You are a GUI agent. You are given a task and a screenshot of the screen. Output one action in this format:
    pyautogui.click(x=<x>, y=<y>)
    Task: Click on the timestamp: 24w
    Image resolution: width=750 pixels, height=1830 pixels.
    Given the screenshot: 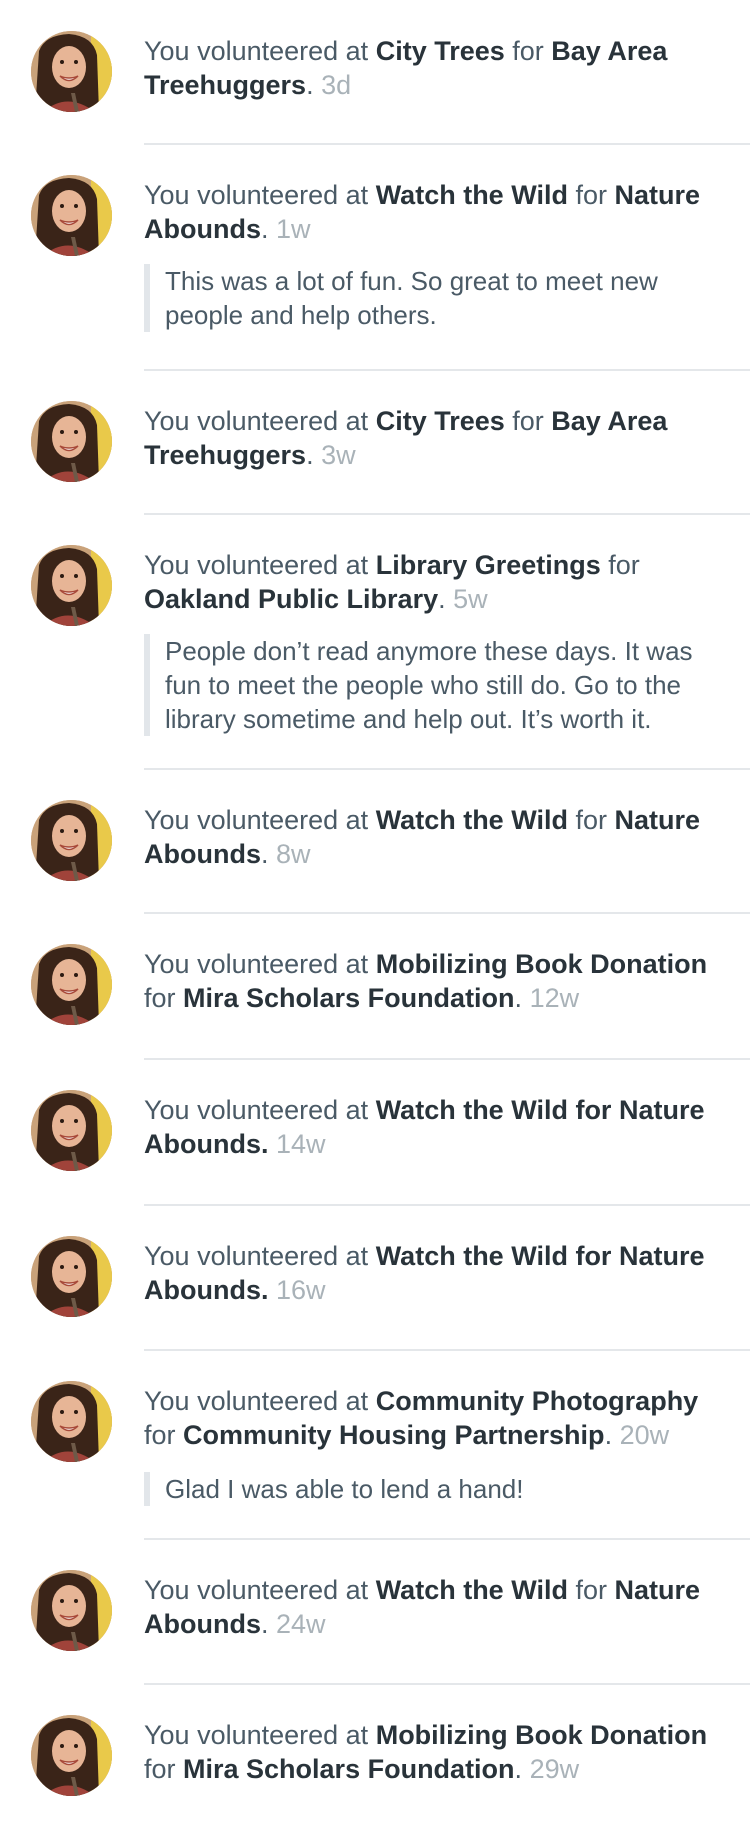 What is the action you would take?
    pyautogui.click(x=297, y=1624)
    